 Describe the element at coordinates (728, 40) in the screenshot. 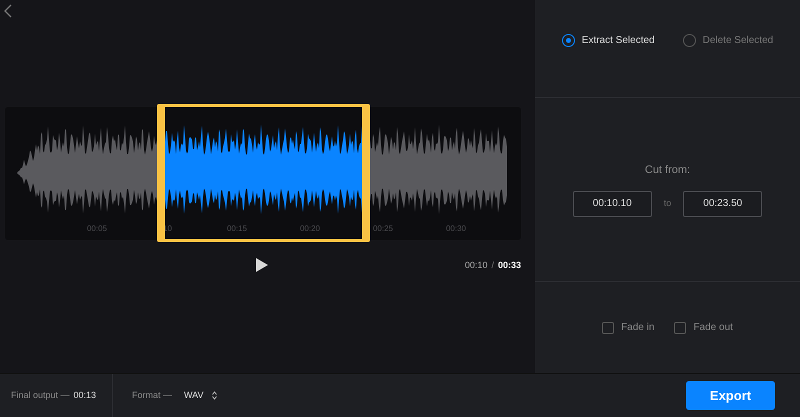

I see `mode-radio: Delete Selected` at that location.